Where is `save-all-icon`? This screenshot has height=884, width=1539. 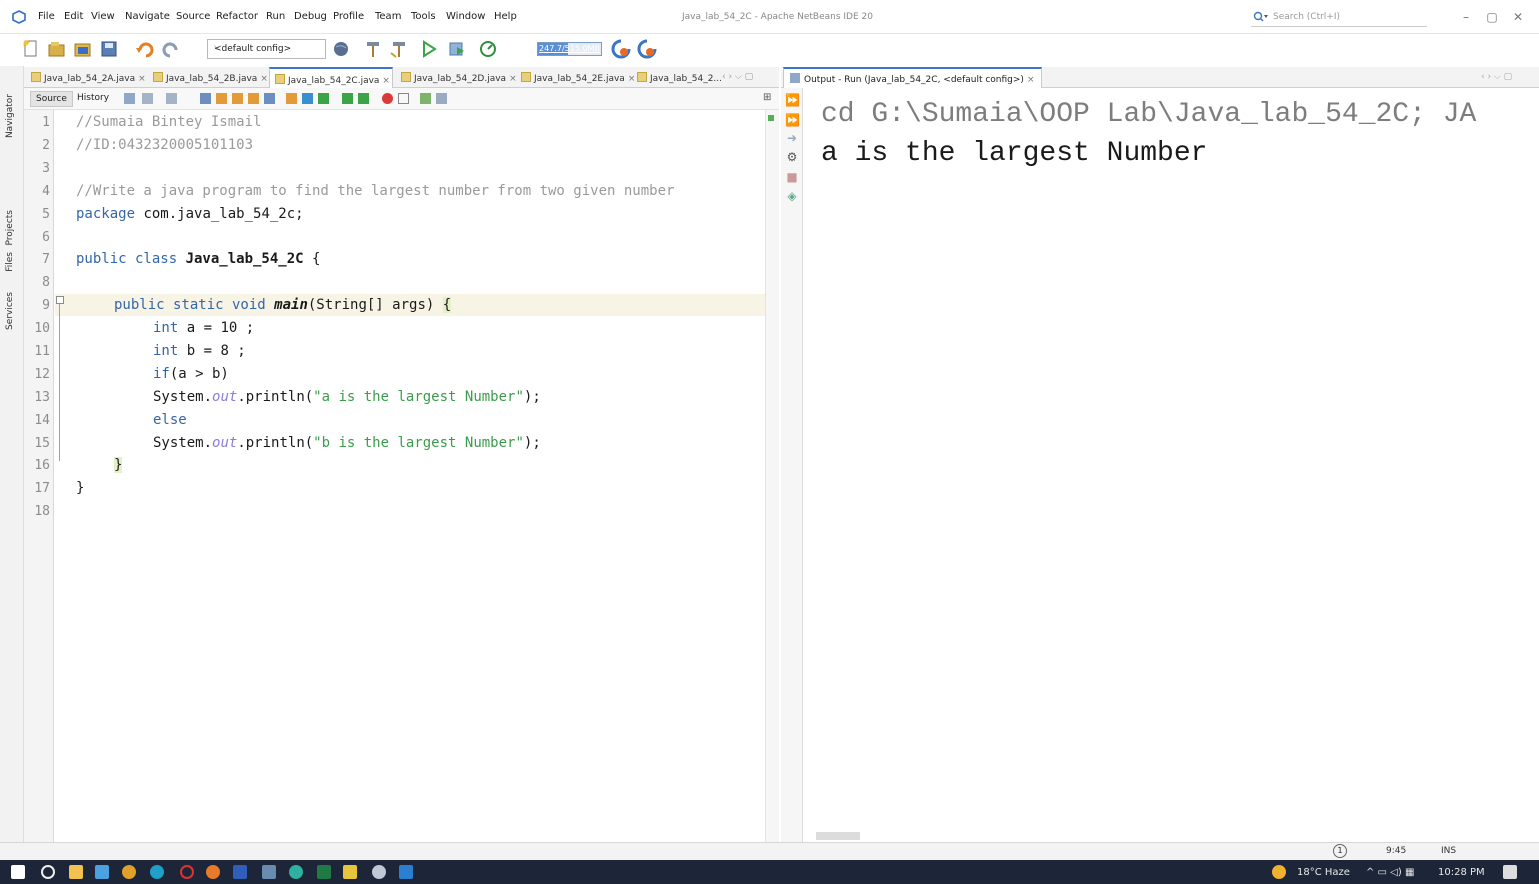 save-all-icon is located at coordinates (109, 49).